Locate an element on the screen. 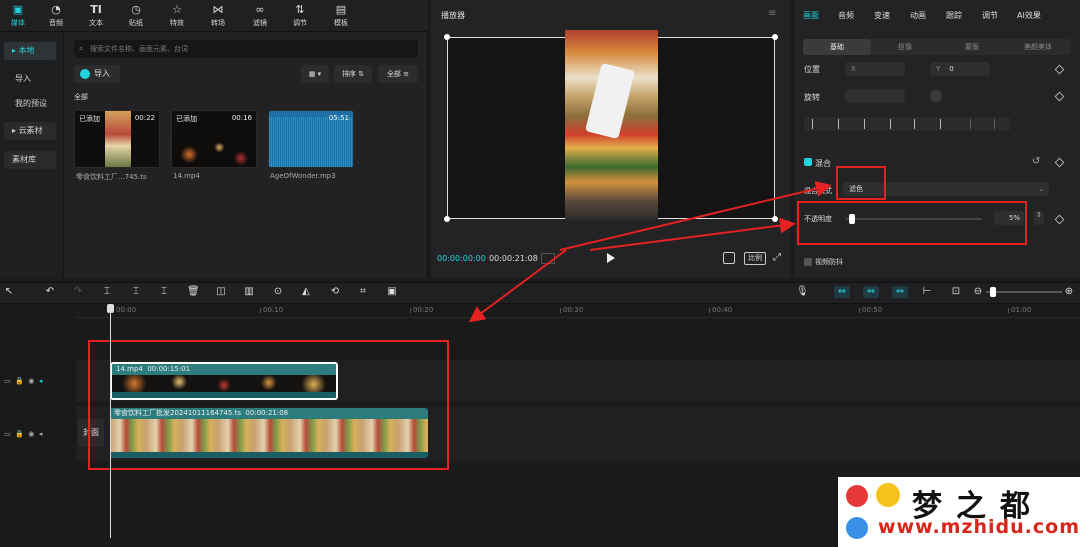 This screenshot has width=1080, height=547. watermark-url: www.mzhidu.com is located at coordinates (979, 527).